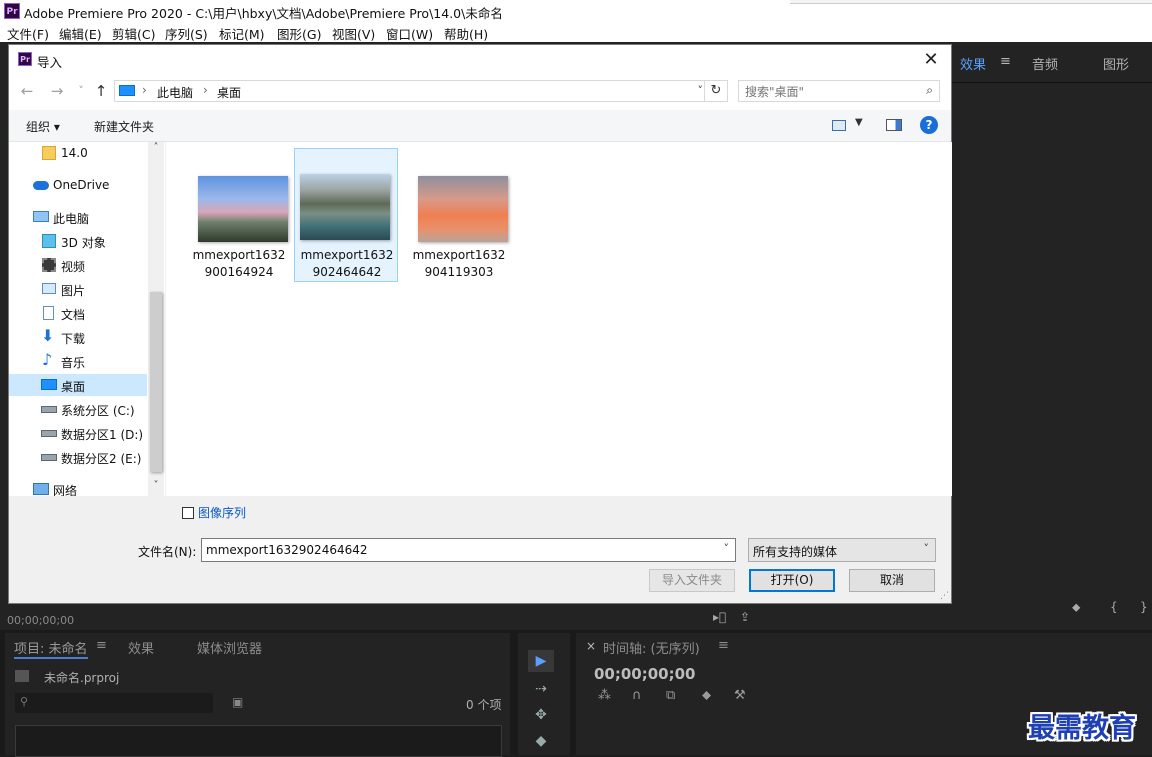 The image size is (1152, 757). What do you see at coordinates (670, 695) in the screenshot?
I see `linked-selection-icon: ⧉` at bounding box center [670, 695].